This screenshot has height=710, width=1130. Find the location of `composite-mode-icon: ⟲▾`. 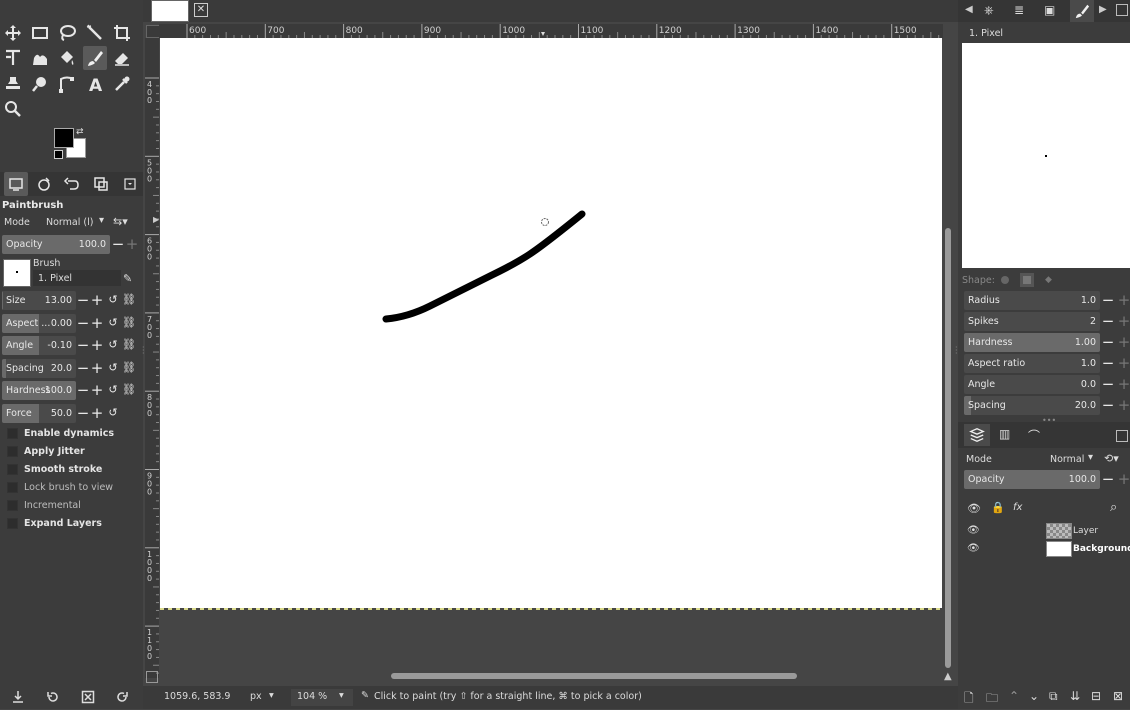

composite-mode-icon: ⟲▾ is located at coordinates (1111, 458).